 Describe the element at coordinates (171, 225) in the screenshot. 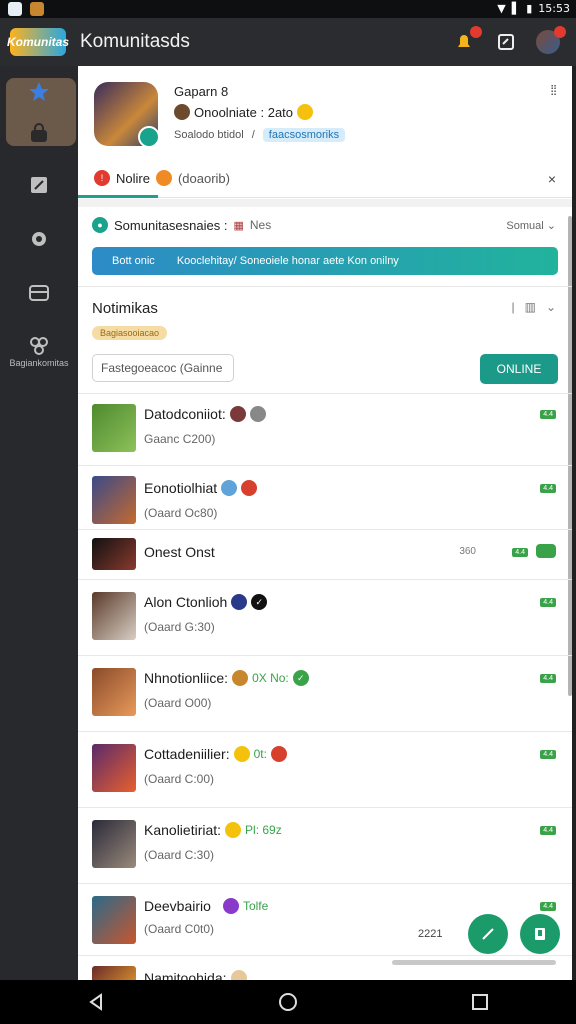

I see `community-label: Somunitasesnaies :` at that location.